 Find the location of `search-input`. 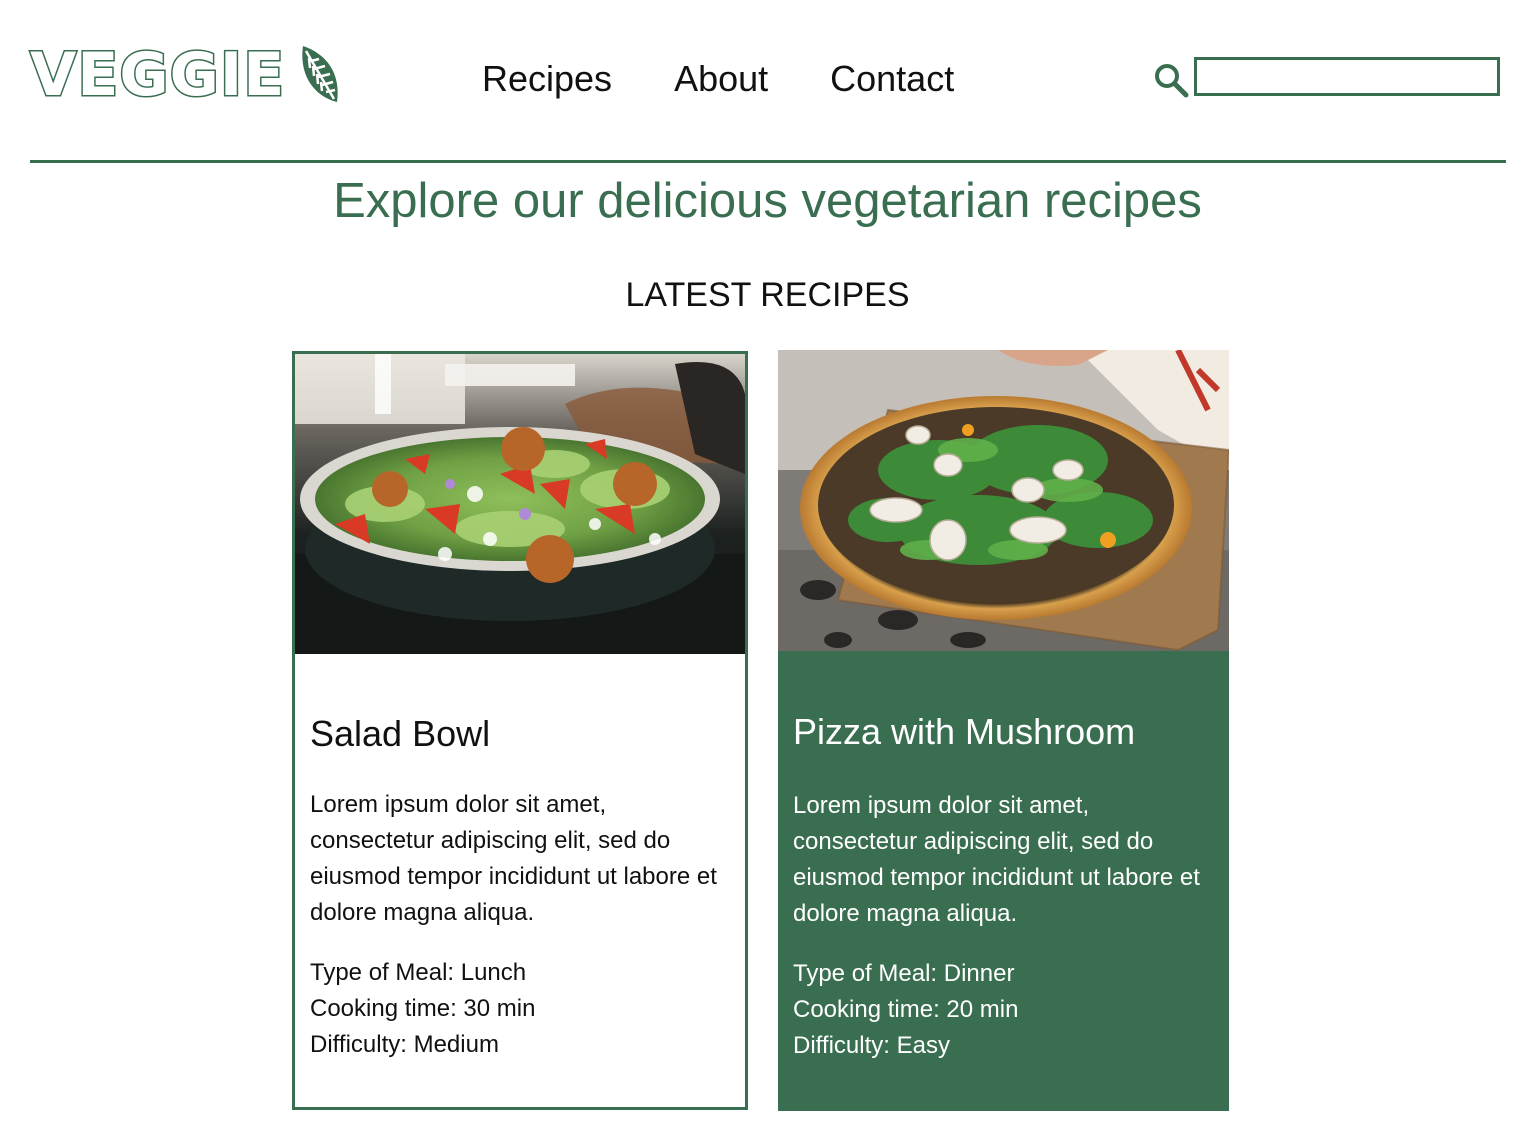

search-input is located at coordinates (1347, 76).